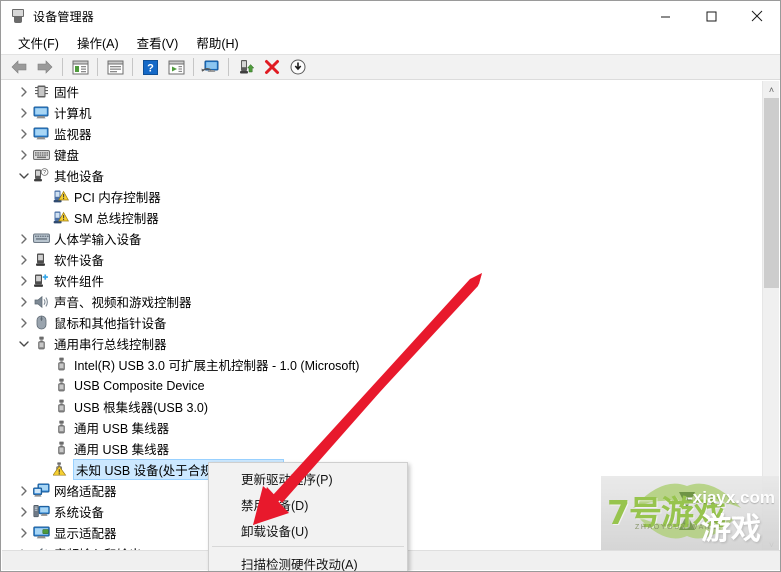  I want to click on tree-row-label: 软件设备, so click(79, 261).